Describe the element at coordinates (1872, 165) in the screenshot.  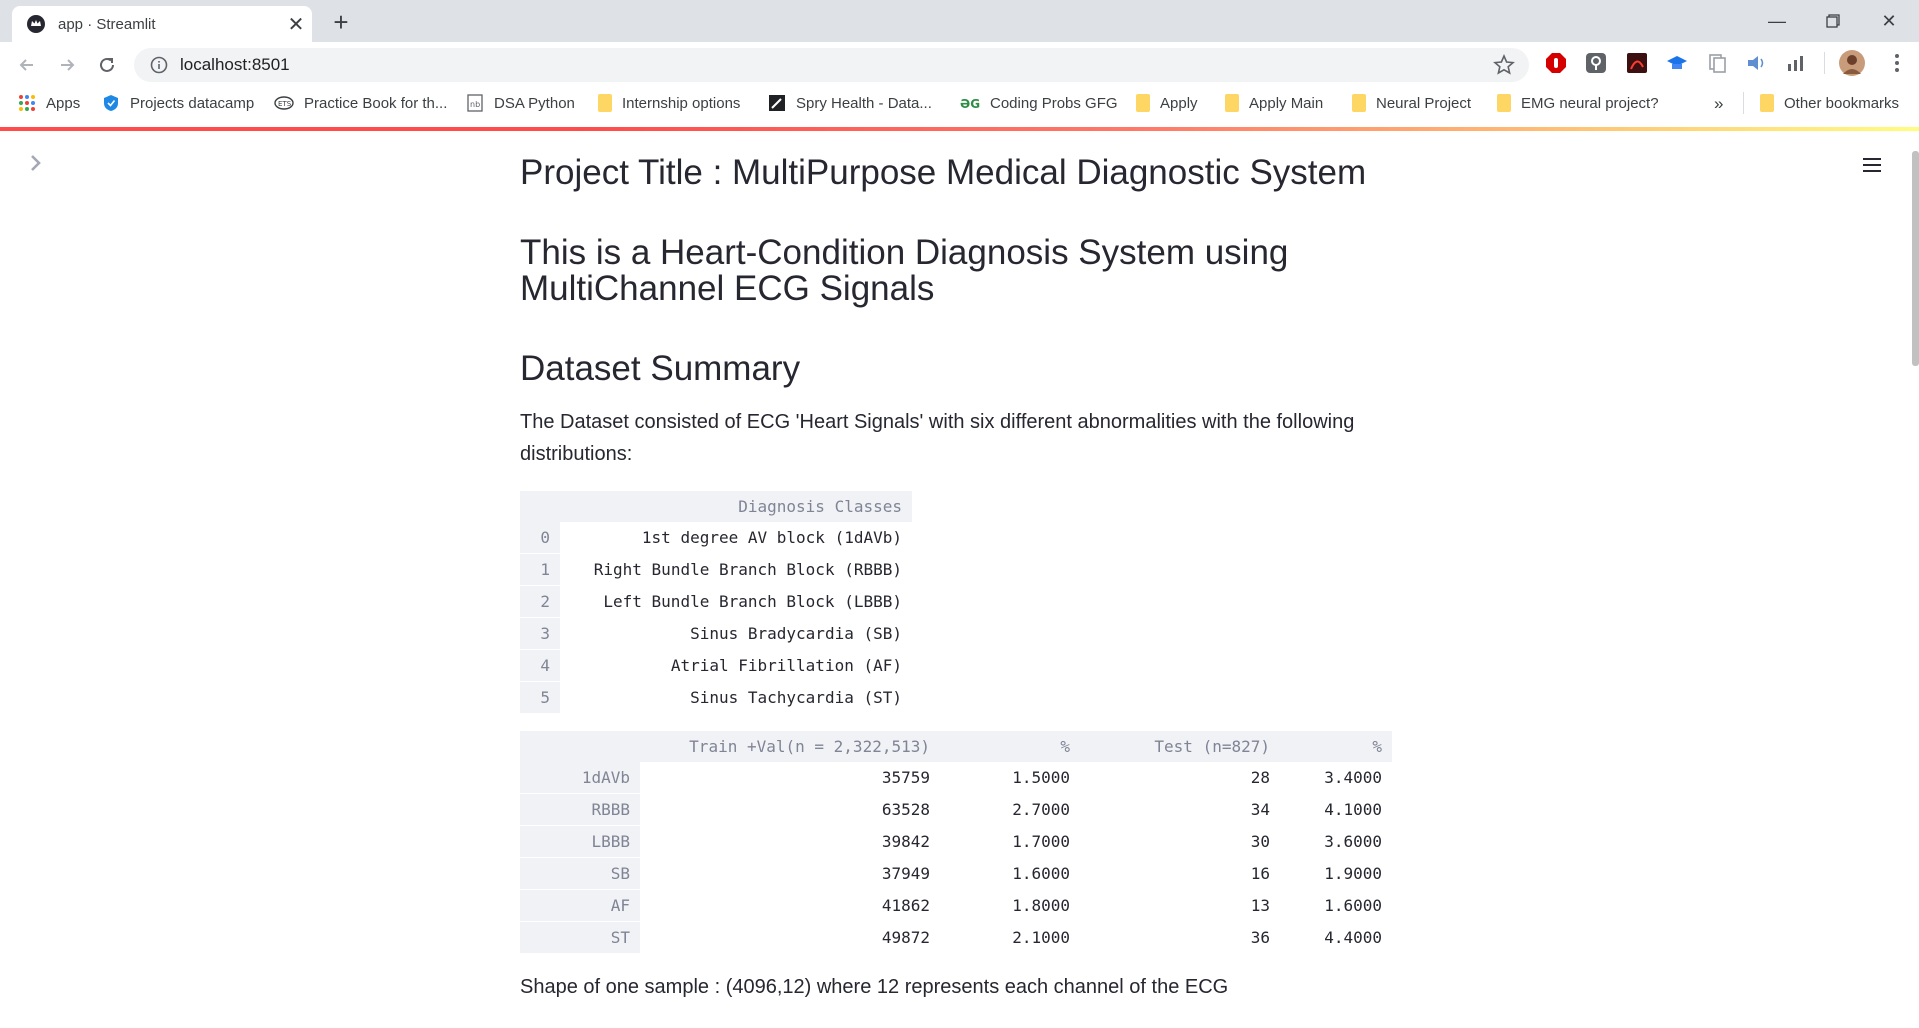
I see `hamburger-menu-icon` at that location.